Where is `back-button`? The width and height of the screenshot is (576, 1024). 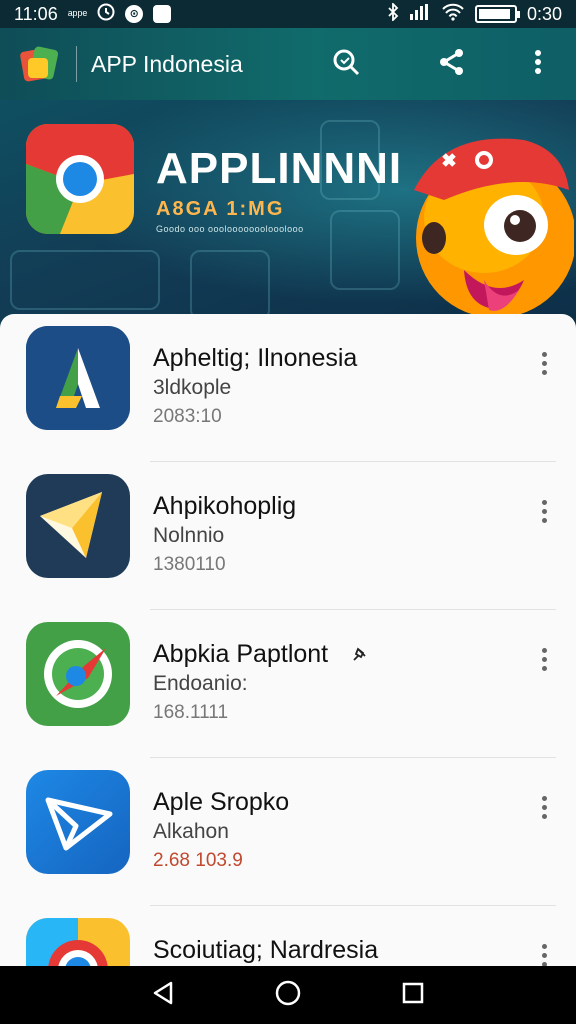 back-button is located at coordinates (163, 995).